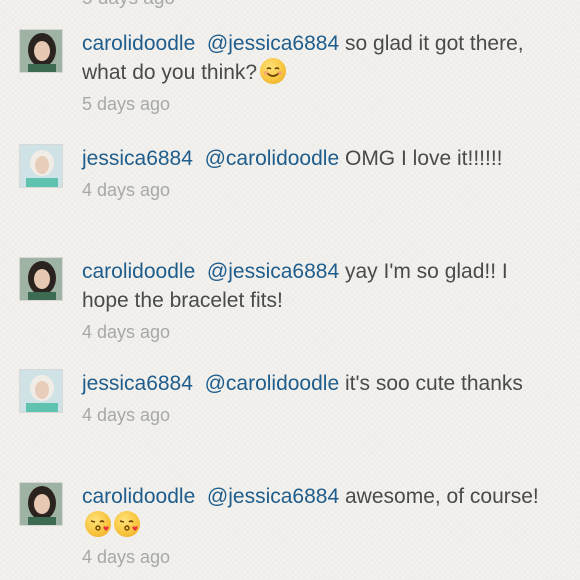  I want to click on smiling-face-icon, so click(273, 71).